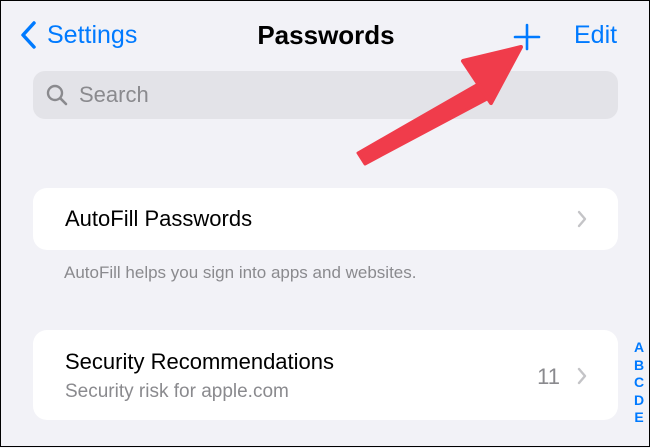 The height and width of the screenshot is (448, 650). I want to click on edit-button: Edit, so click(595, 35).